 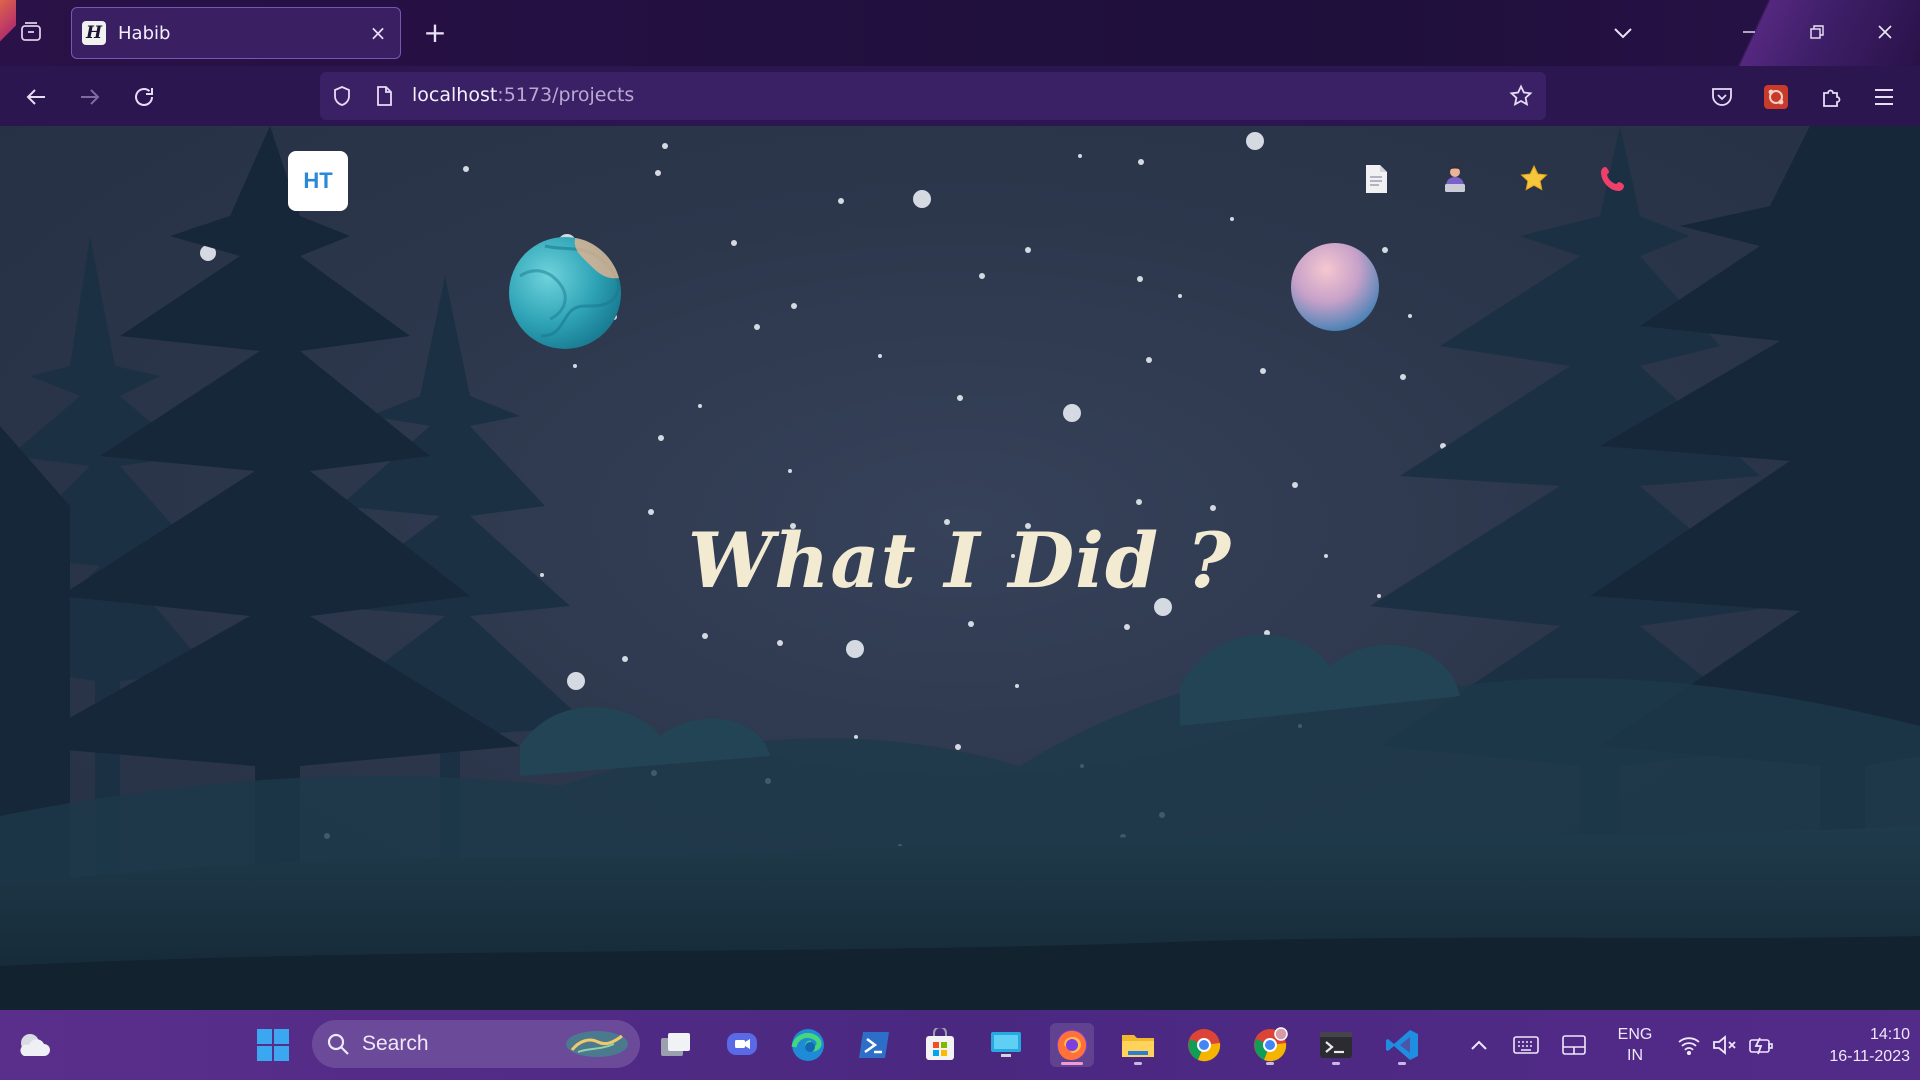 I want to click on close-window-button, so click(x=1885, y=32).